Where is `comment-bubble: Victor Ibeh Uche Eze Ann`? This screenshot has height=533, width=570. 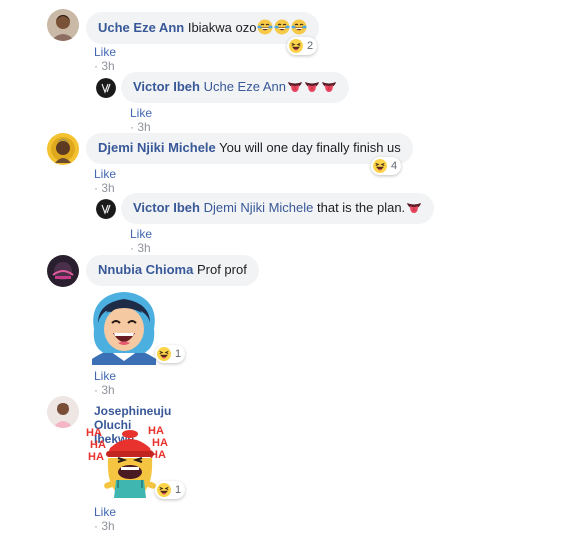 comment-bubble: Victor Ibeh Uche Eze Ann is located at coordinates (235, 87).